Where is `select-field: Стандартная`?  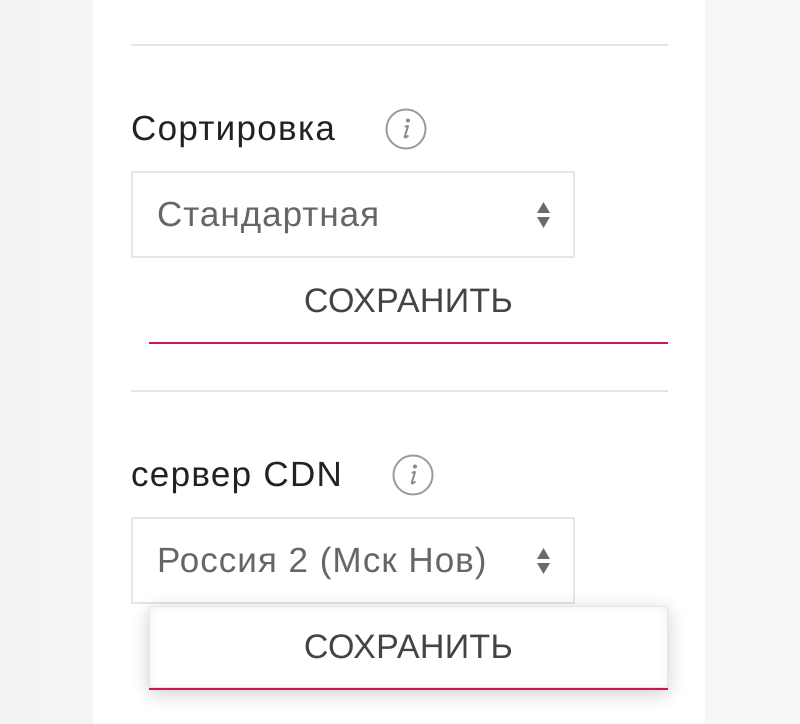 select-field: Стандартная is located at coordinates (353, 214).